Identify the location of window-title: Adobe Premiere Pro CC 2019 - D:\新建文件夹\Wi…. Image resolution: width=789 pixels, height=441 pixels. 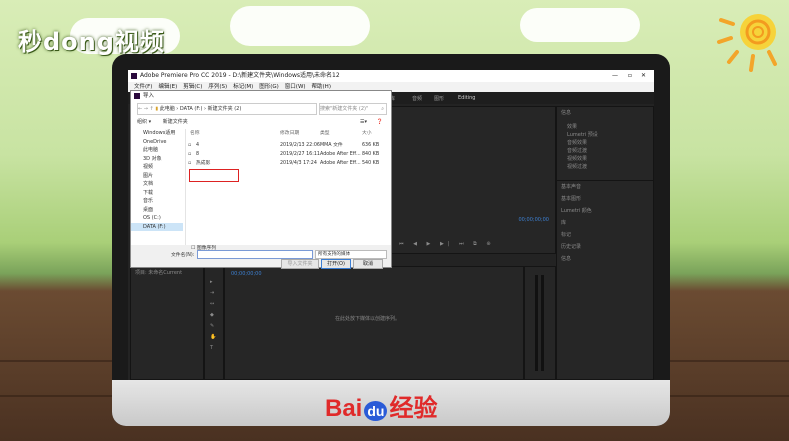
(240, 75).